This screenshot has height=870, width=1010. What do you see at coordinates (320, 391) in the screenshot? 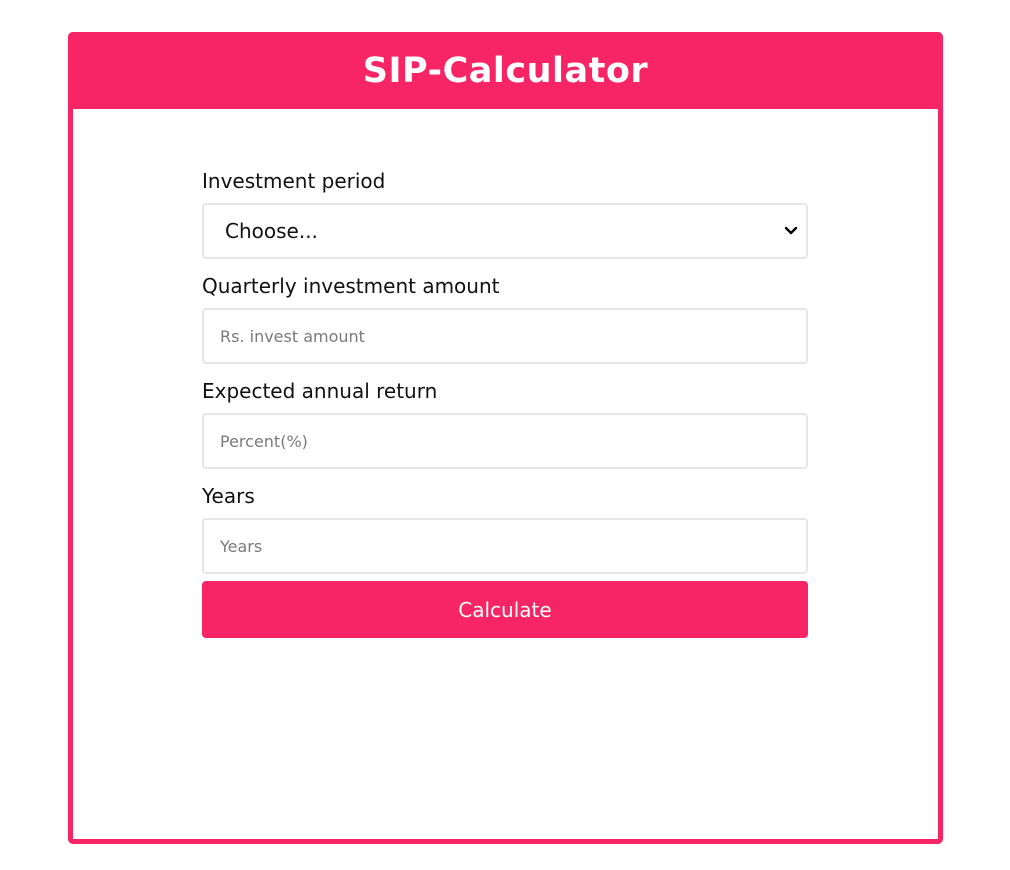
I see `annual-return-label: Expected annual return` at bounding box center [320, 391].